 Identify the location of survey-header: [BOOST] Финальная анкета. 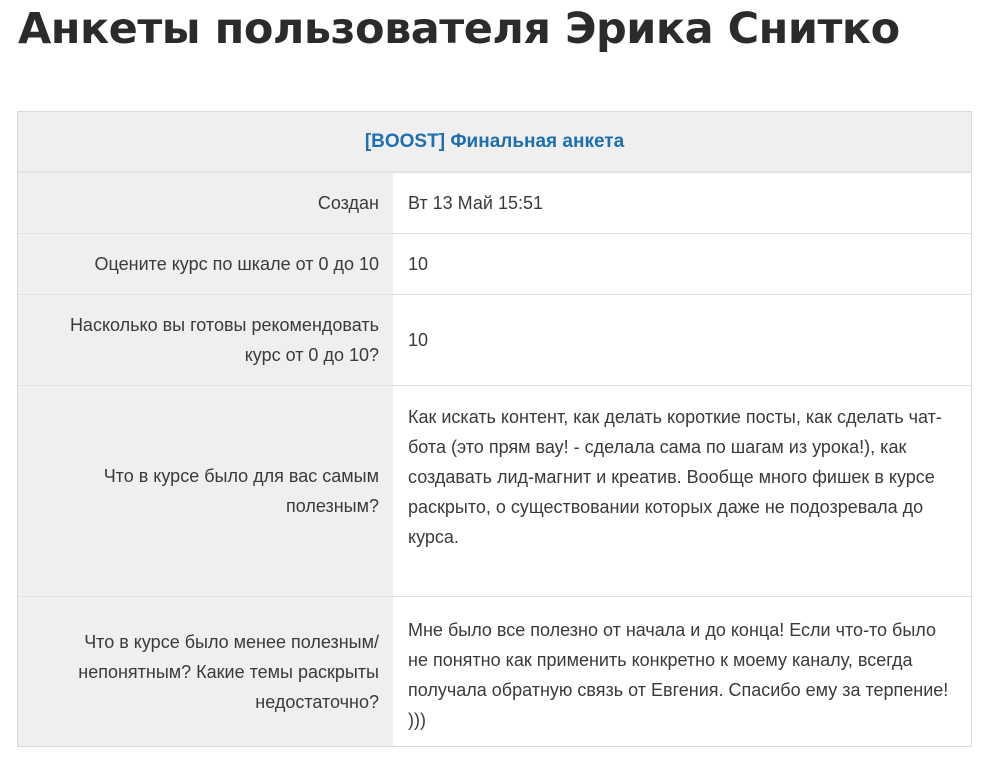
(494, 142).